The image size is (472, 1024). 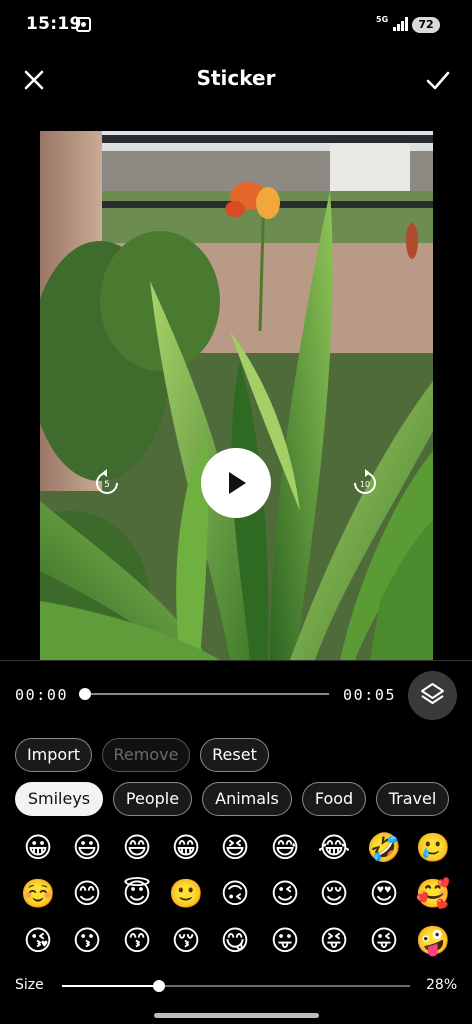 What do you see at coordinates (433, 894) in the screenshot?
I see `emoji-item: 🥰` at bounding box center [433, 894].